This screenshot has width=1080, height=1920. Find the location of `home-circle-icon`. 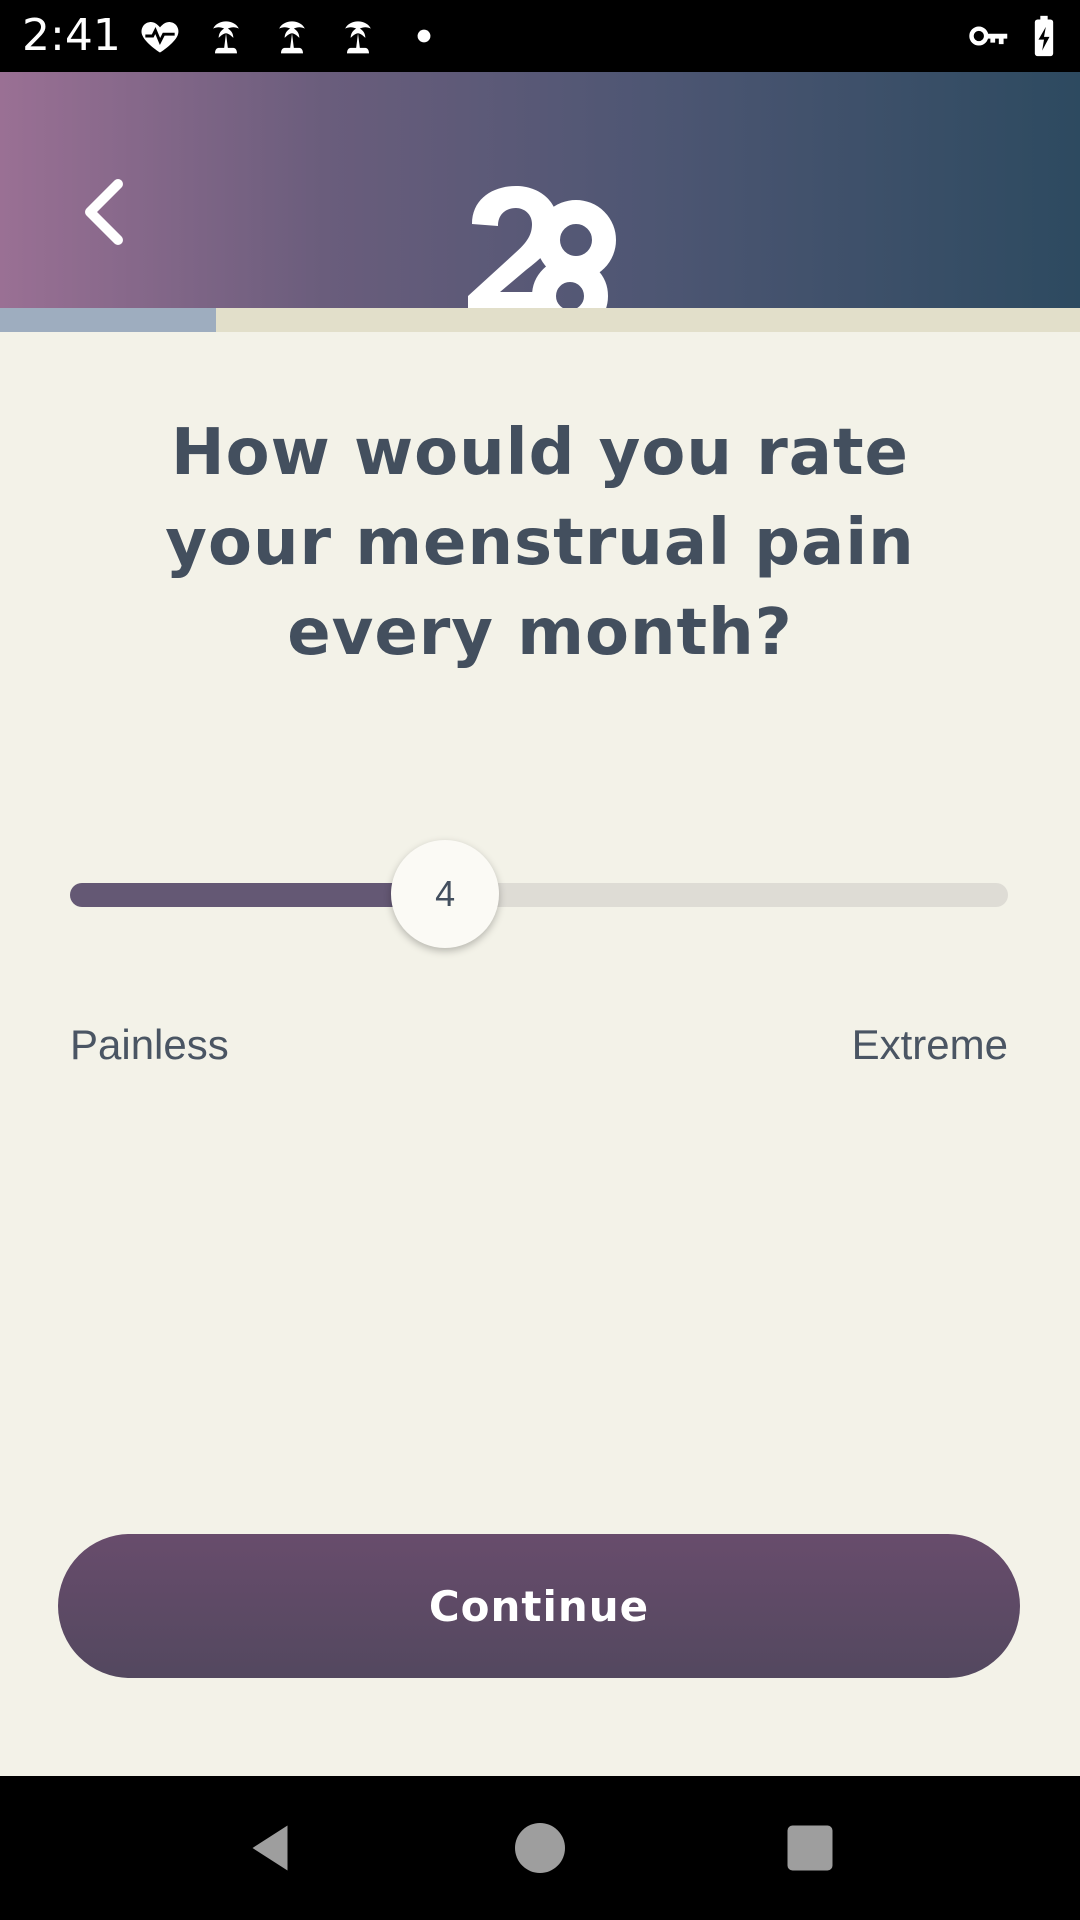

home-circle-icon is located at coordinates (540, 1848).